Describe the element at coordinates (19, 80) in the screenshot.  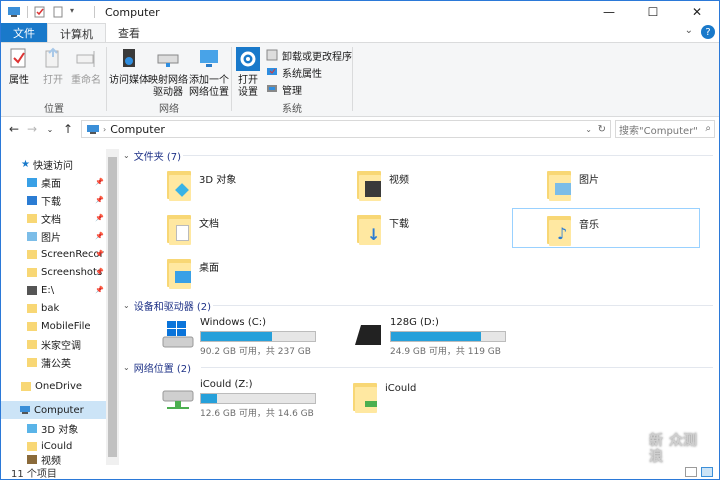
I see `properties-label: 属性` at that location.